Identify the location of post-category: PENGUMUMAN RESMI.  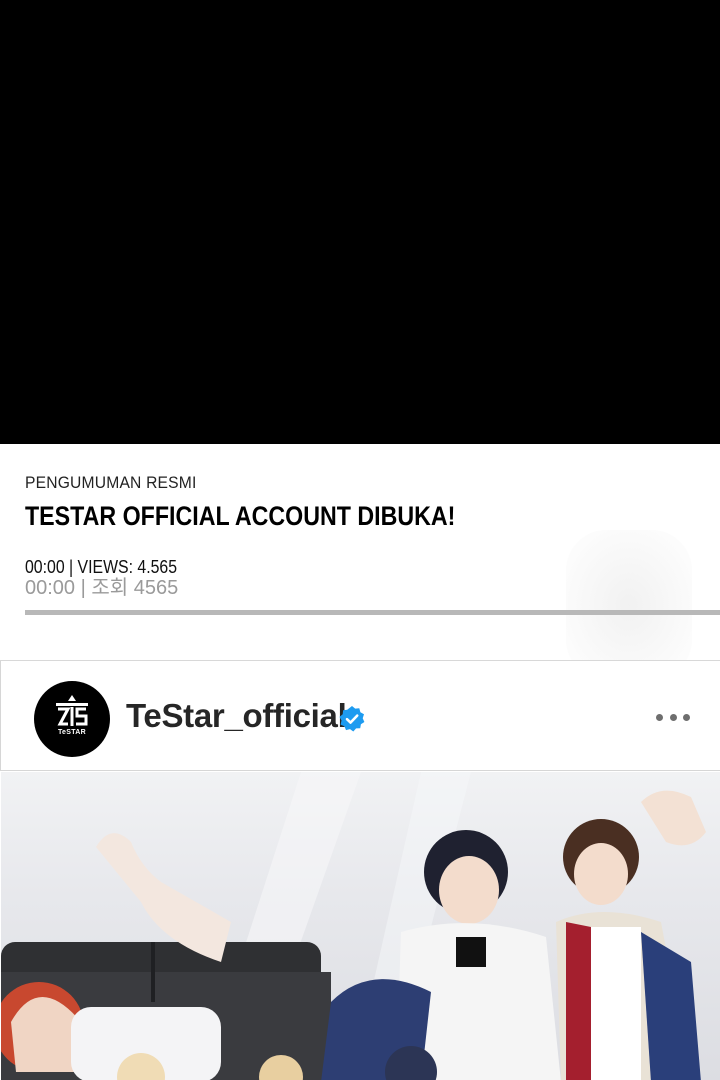
(111, 482).